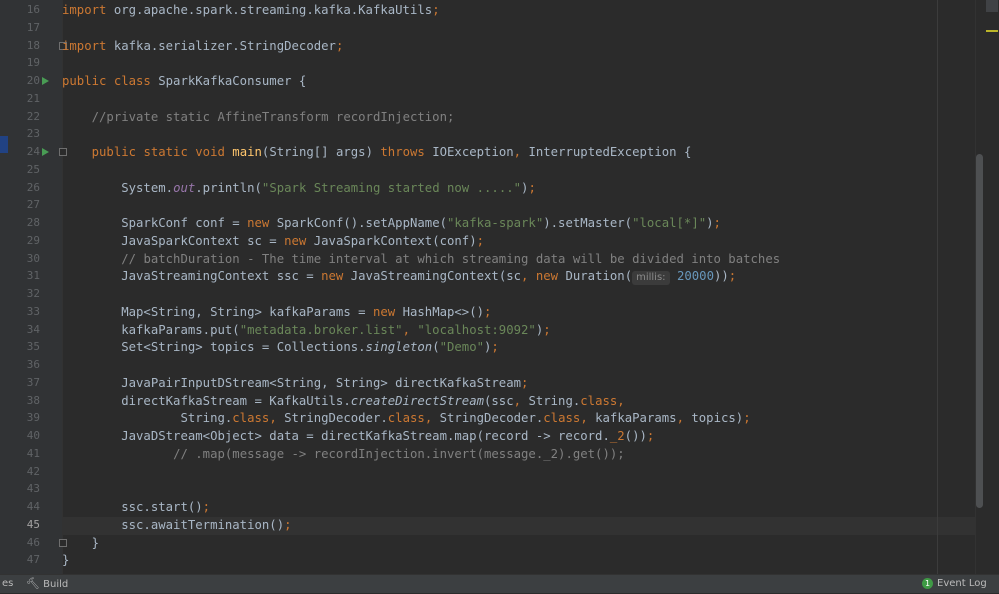  What do you see at coordinates (979, 331) in the screenshot?
I see `scrollbar-thumb` at bounding box center [979, 331].